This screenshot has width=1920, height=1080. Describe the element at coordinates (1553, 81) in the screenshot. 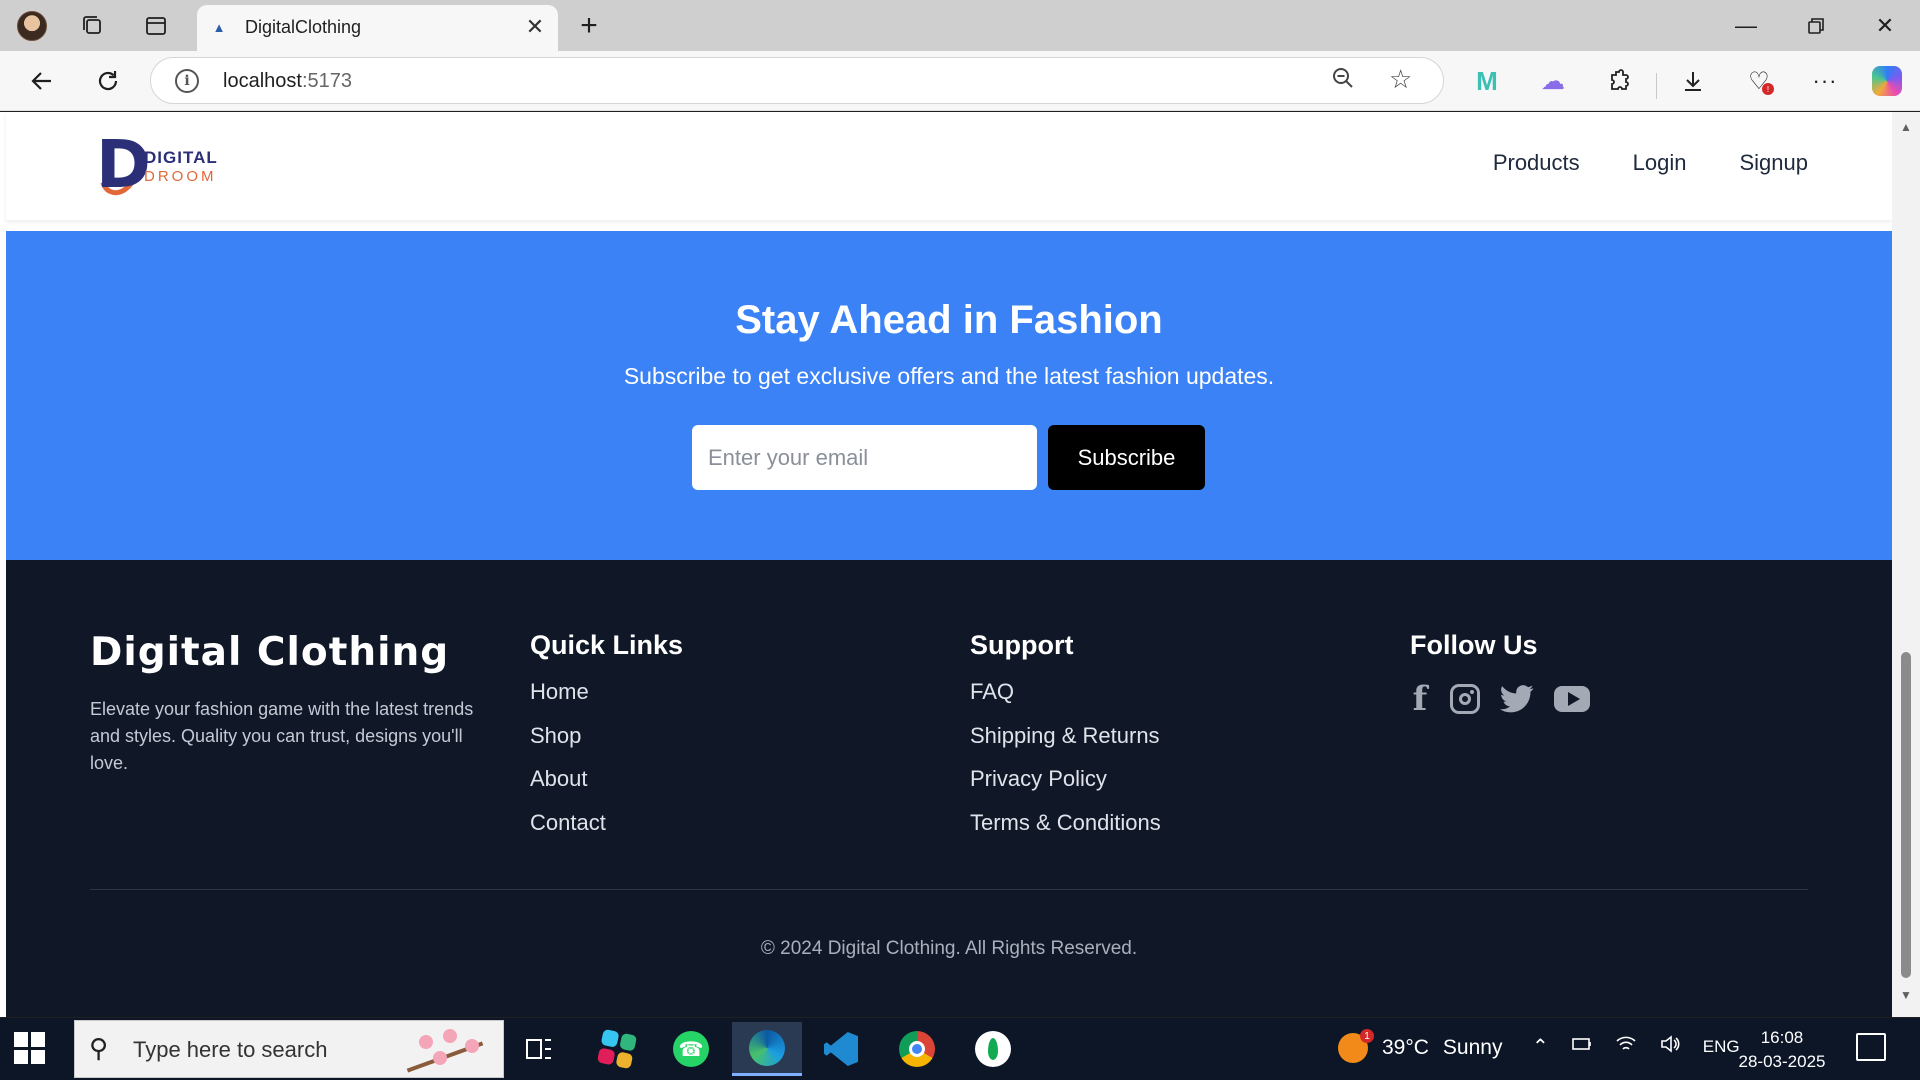

I see `extension-cloud-icon: ☁` at that location.